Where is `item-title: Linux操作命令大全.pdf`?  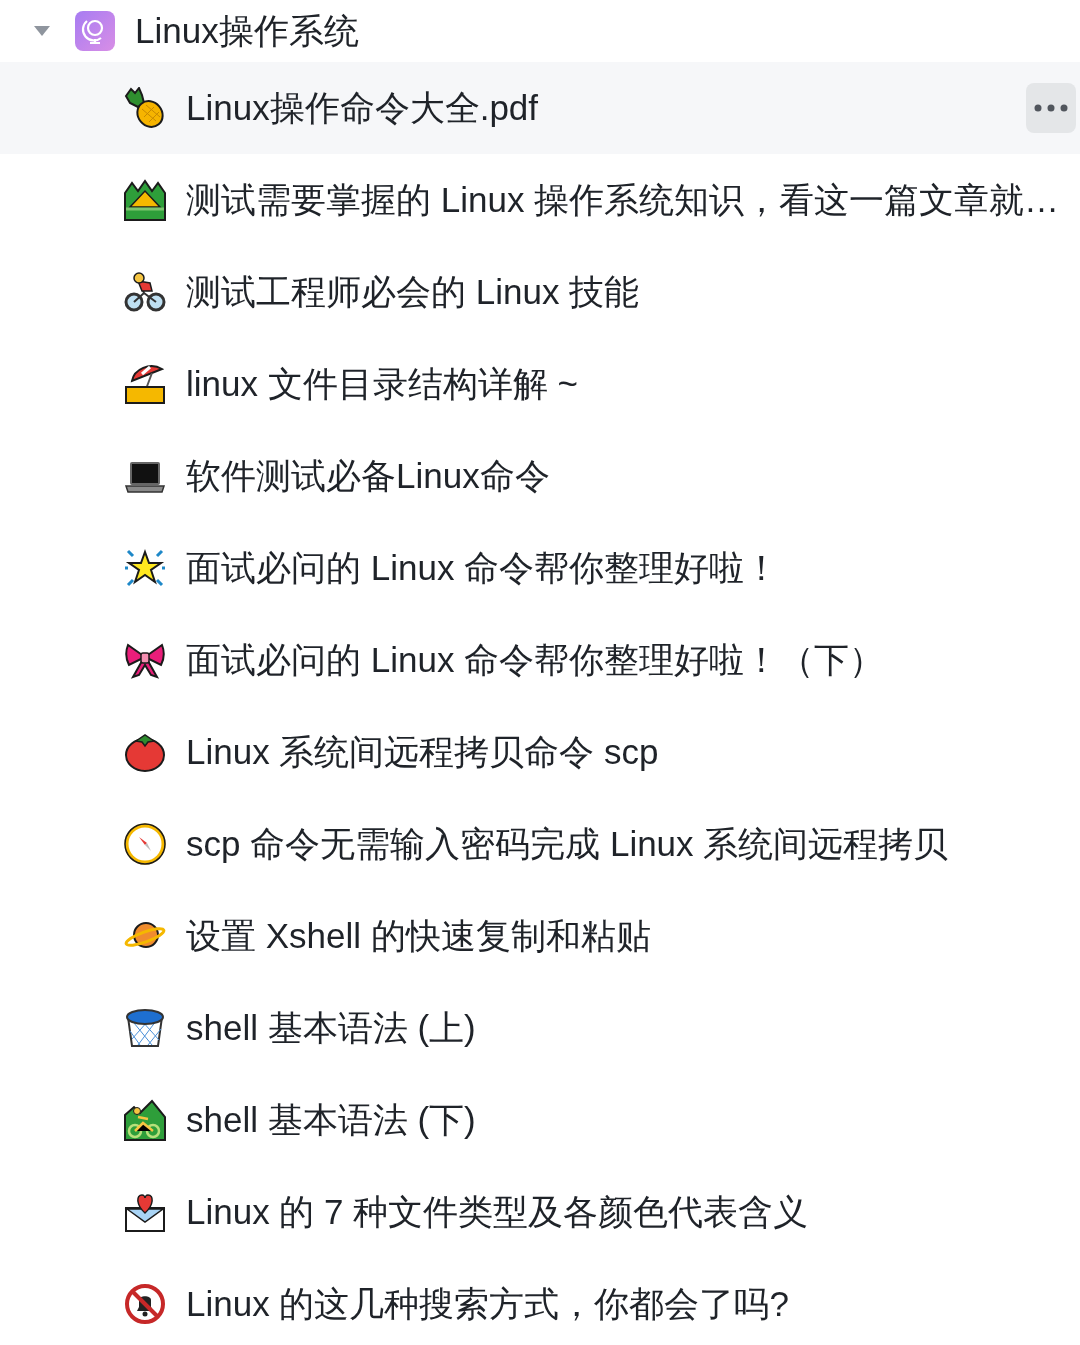
item-title: Linux操作命令大全.pdf is located at coordinates (362, 108).